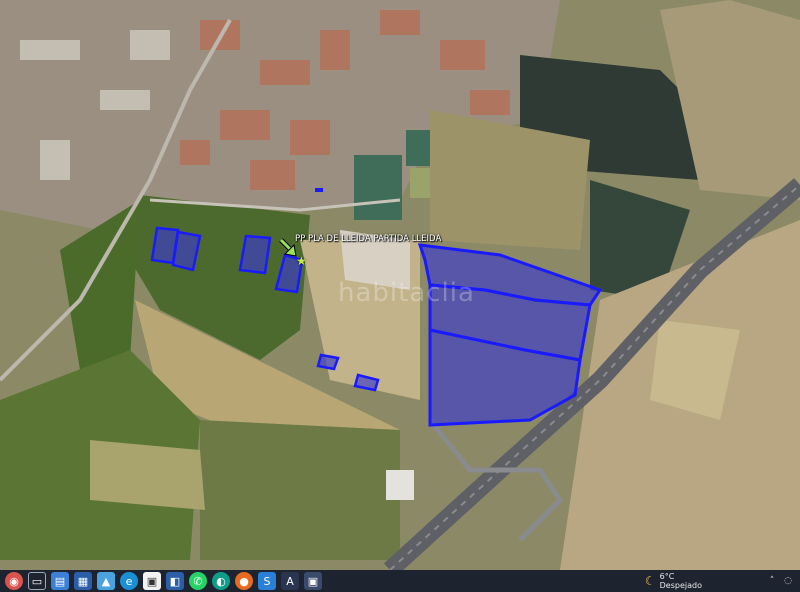 The image size is (800, 592). What do you see at coordinates (722, 581) in the screenshot?
I see `system-tray: ☾ 6°C Despejado ˄ ◌` at bounding box center [722, 581].